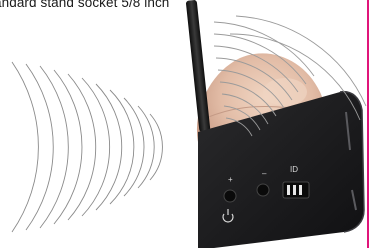 Image resolution: width=369 pixels, height=248 pixels. I want to click on id-label: ID, so click(294, 169).